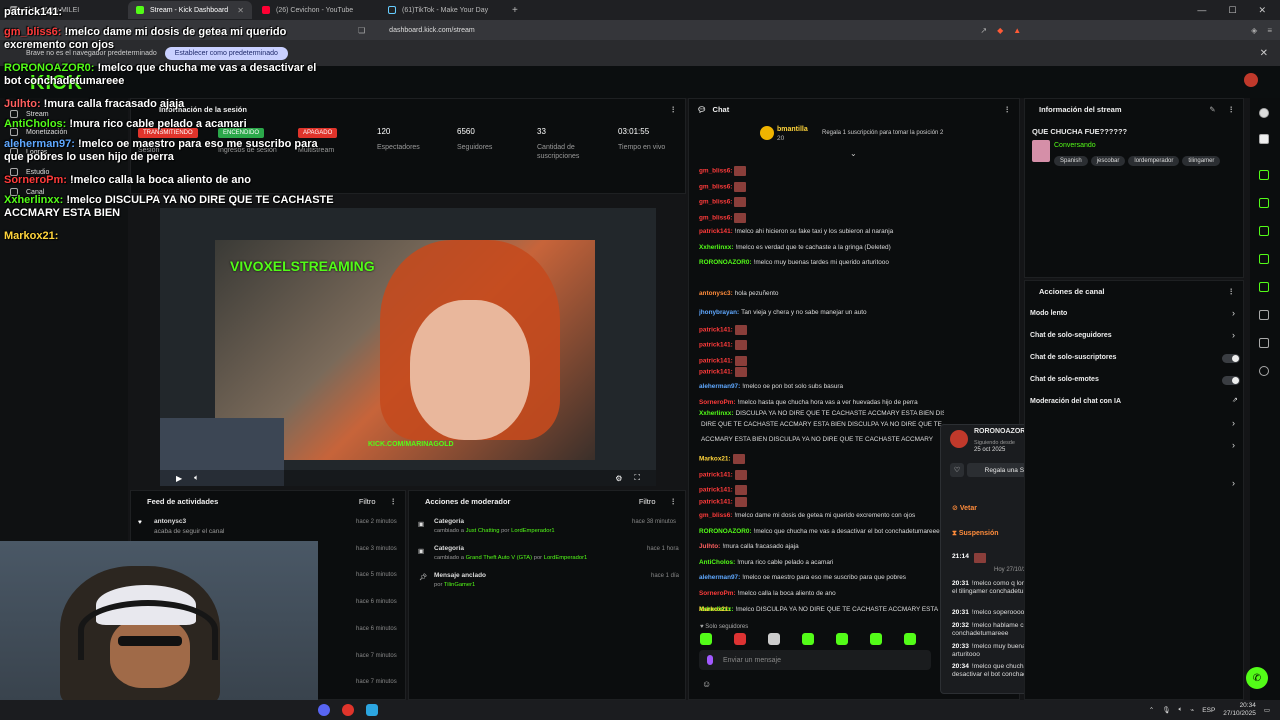 The image size is (1280, 720). What do you see at coordinates (1075, 145) in the screenshot?
I see `stream-category: Conversando` at bounding box center [1075, 145].